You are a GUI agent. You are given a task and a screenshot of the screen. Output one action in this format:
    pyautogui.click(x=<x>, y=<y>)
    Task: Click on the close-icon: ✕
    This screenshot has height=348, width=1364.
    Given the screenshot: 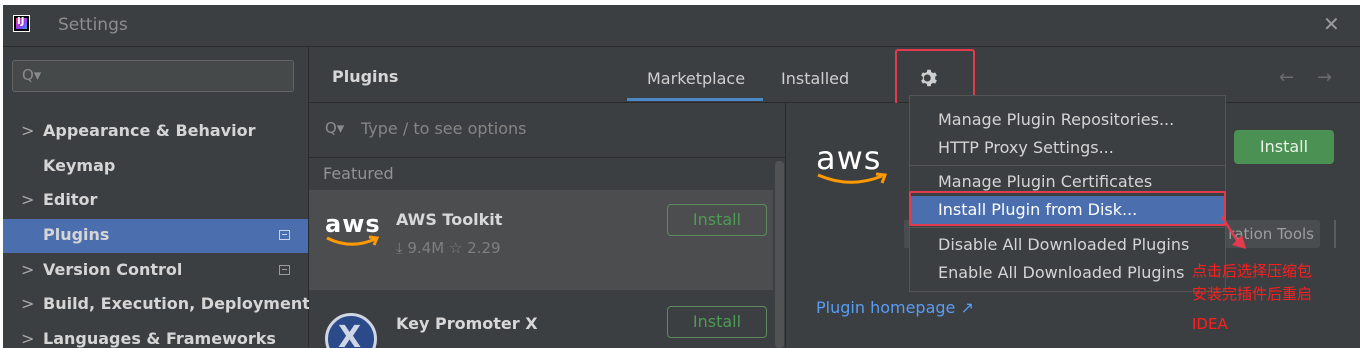 What is the action you would take?
    pyautogui.click(x=1331, y=24)
    